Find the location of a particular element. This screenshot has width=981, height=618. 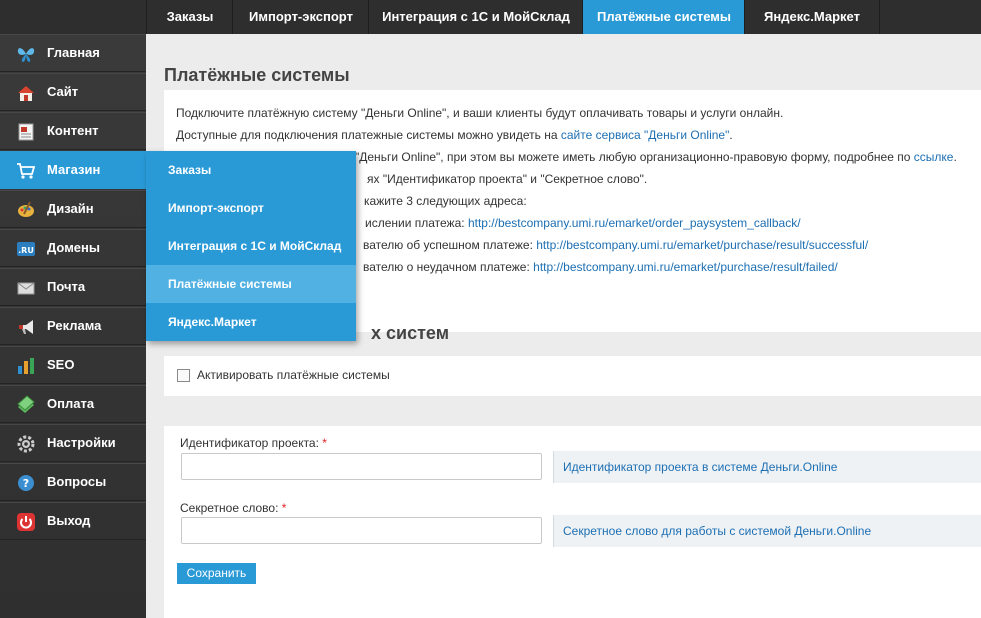

megaphone-icon is located at coordinates (26, 327).